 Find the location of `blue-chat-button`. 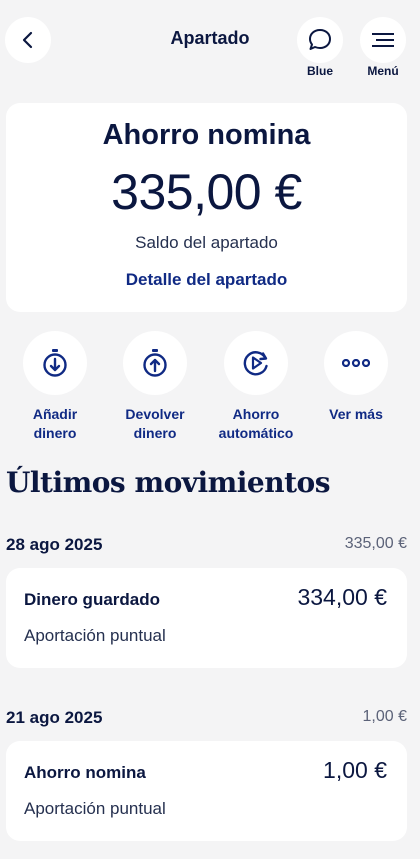

blue-chat-button is located at coordinates (320, 40).